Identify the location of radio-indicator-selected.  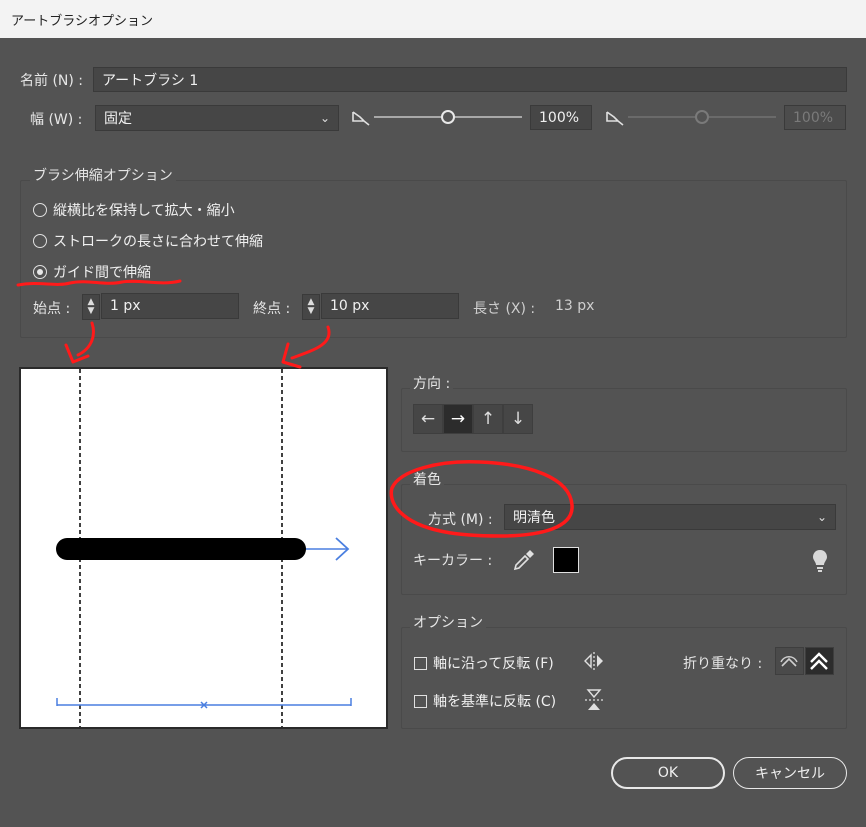
(40, 272).